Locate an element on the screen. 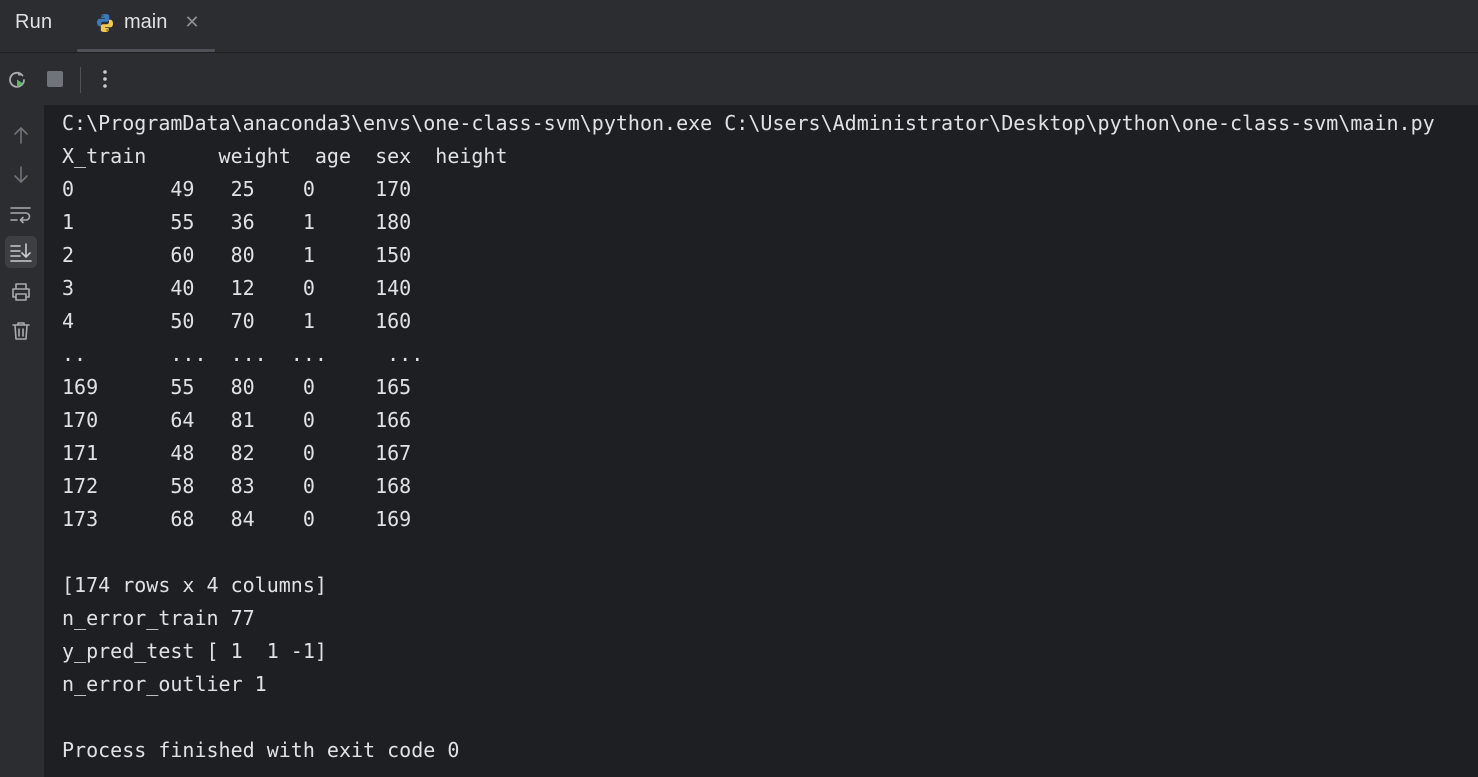 Image resolution: width=1478 pixels, height=777 pixels. process-exit-line: Process finished with exit code 0 is located at coordinates (261, 750).